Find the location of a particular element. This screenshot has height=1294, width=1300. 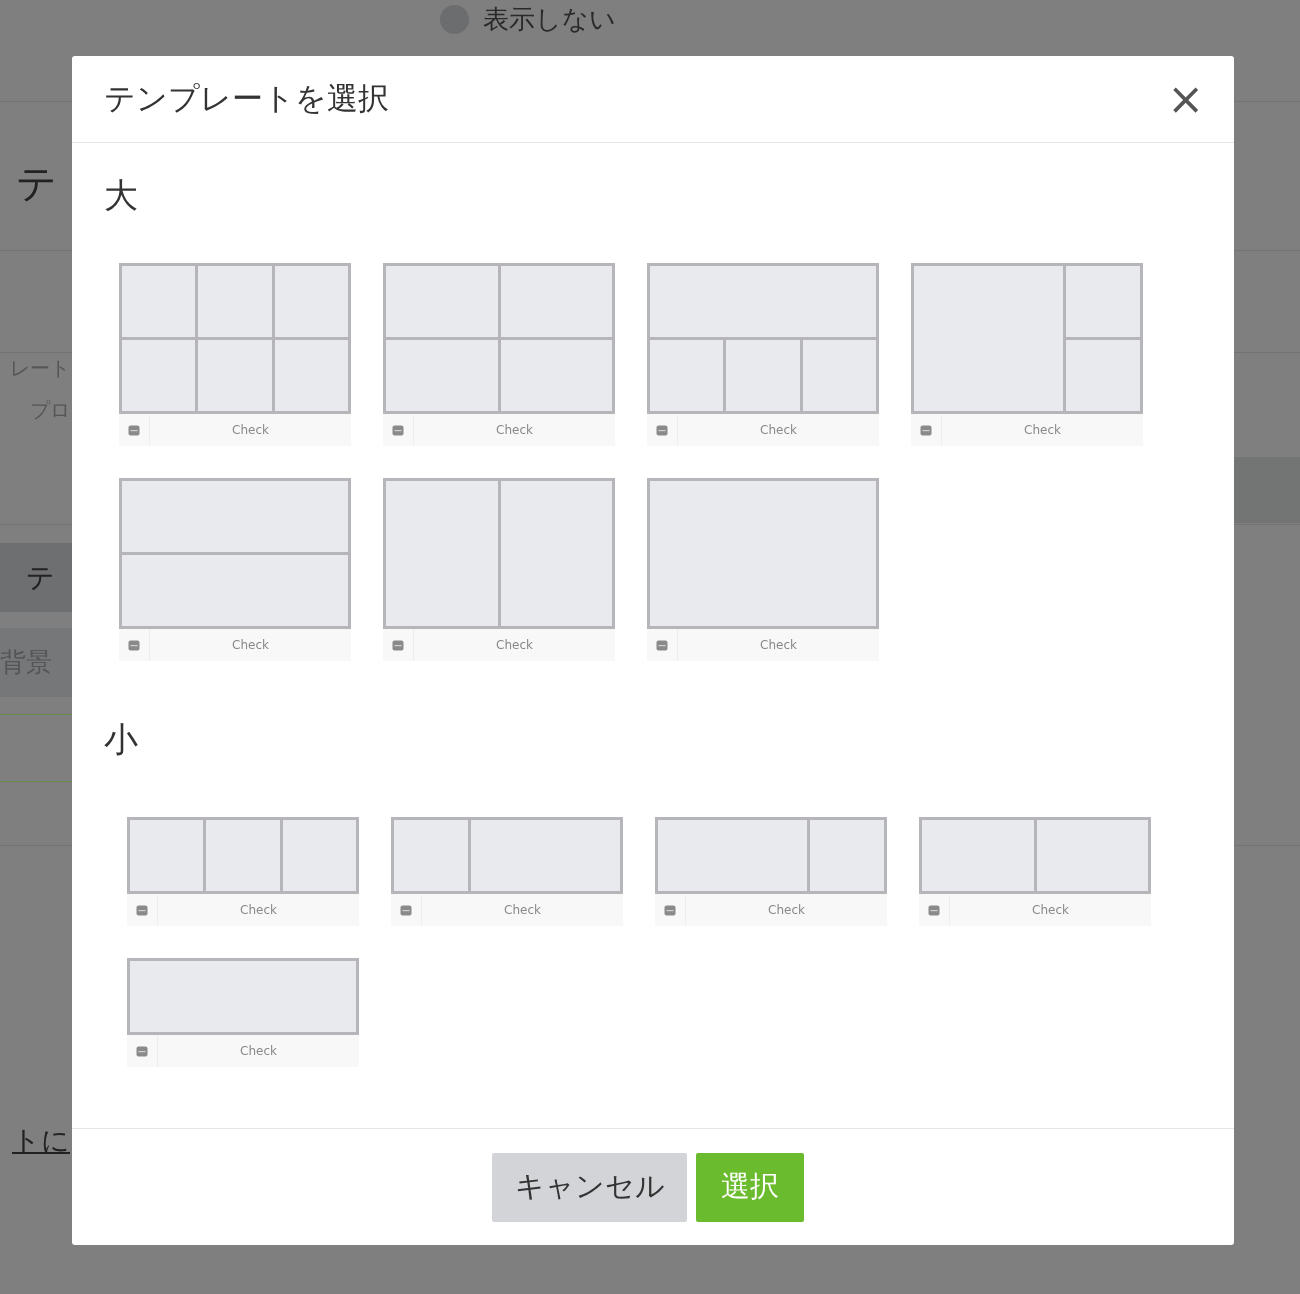

radio-label: 表示しない is located at coordinates (549, 19).